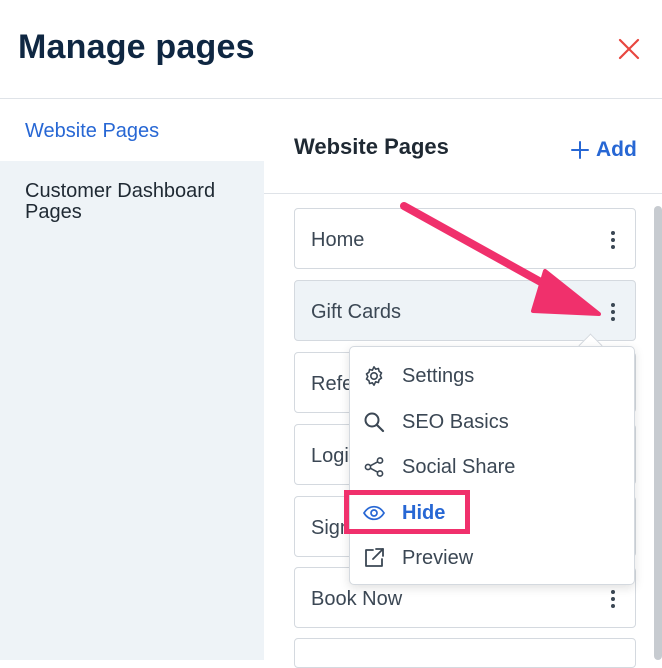  I want to click on menu-item-label: Settings, so click(438, 375).